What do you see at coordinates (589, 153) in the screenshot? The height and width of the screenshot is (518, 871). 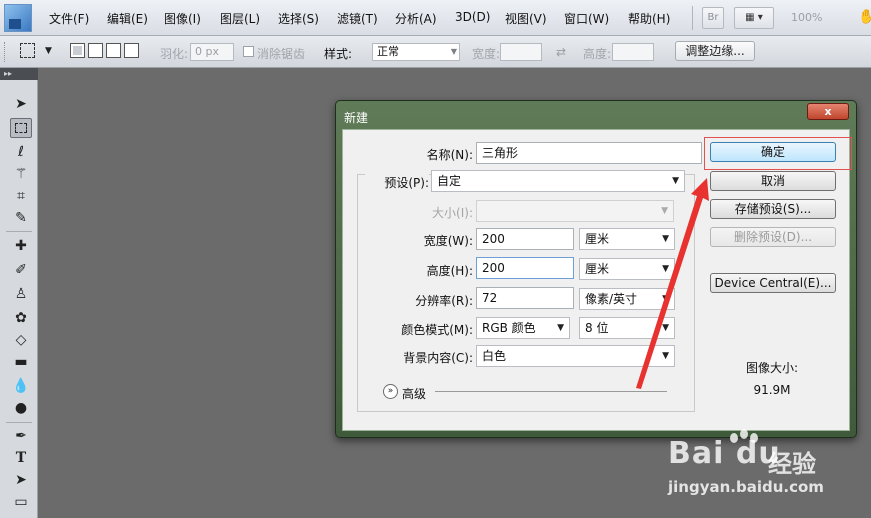 I see `name-input: 三角形` at bounding box center [589, 153].